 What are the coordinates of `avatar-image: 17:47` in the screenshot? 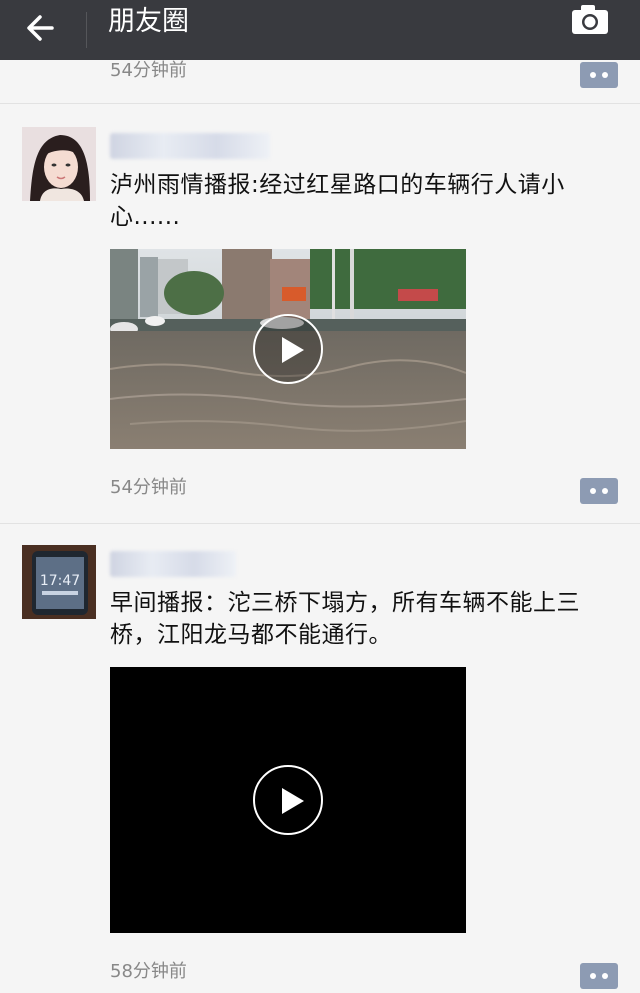 It's located at (59, 582).